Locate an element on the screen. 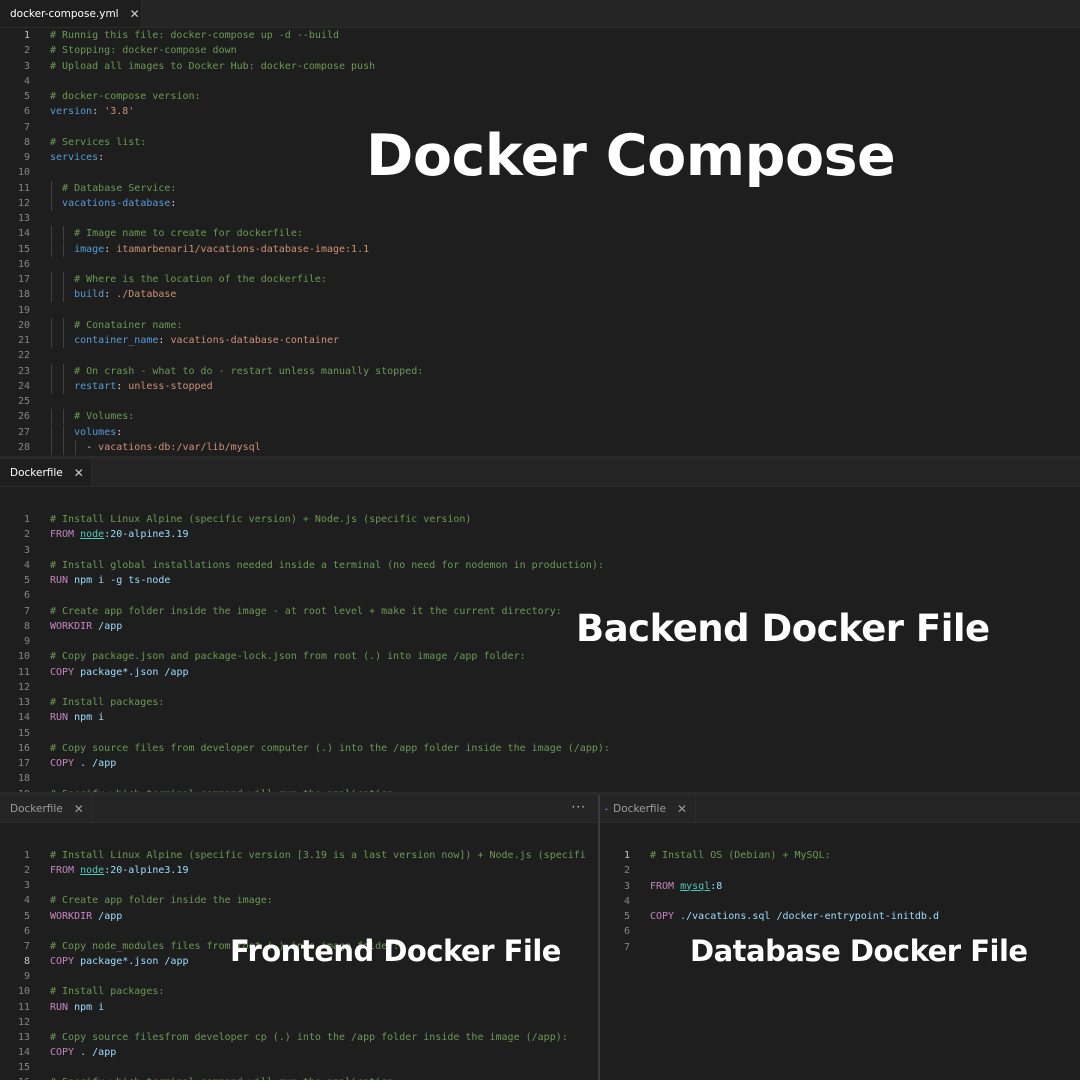  code-token: FROM is located at coordinates (65, 871).